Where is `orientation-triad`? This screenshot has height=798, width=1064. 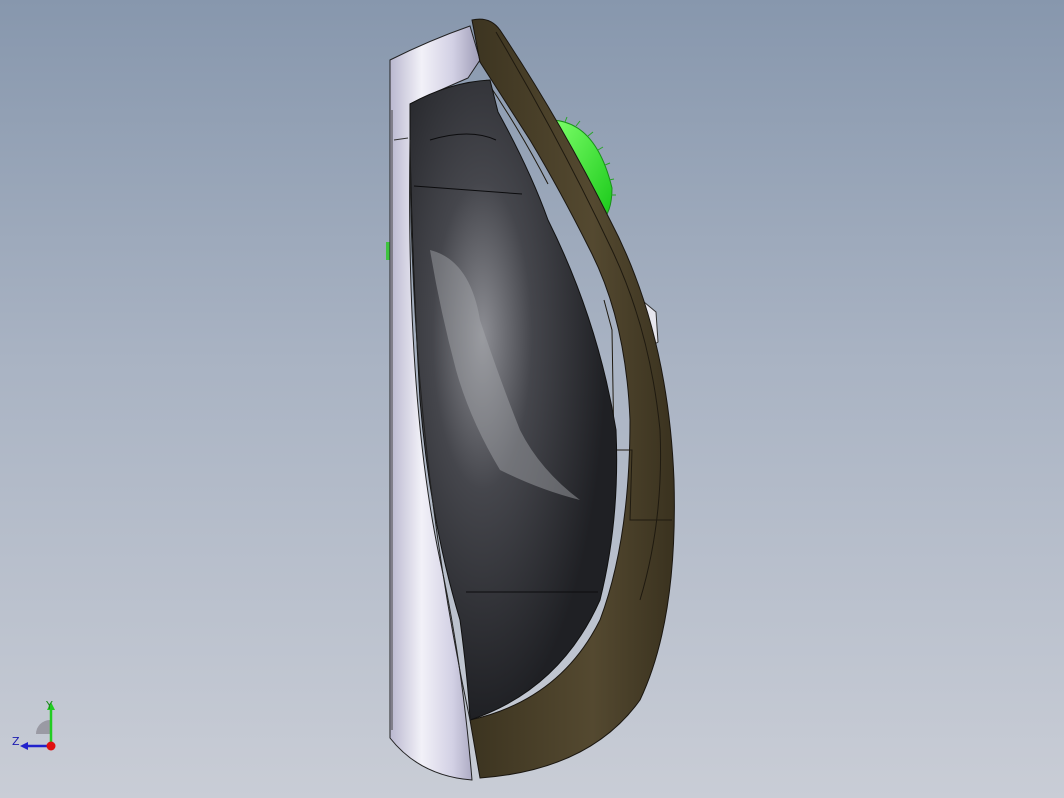 orientation-triad is located at coordinates (38, 726).